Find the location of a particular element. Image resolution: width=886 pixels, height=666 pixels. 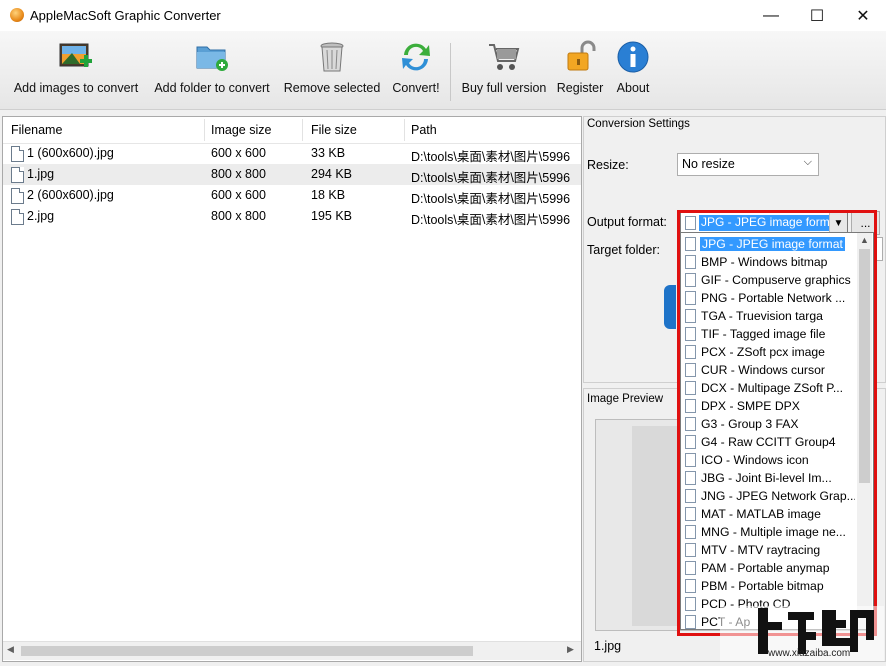

dropdown-option-label: BMP - Windows bitmap is located at coordinates (764, 262).